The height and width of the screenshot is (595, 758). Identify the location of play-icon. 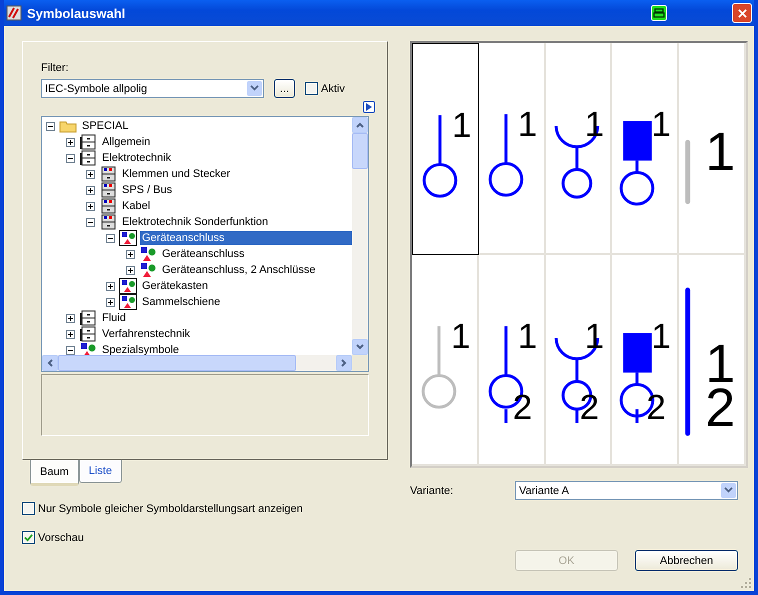
(369, 107).